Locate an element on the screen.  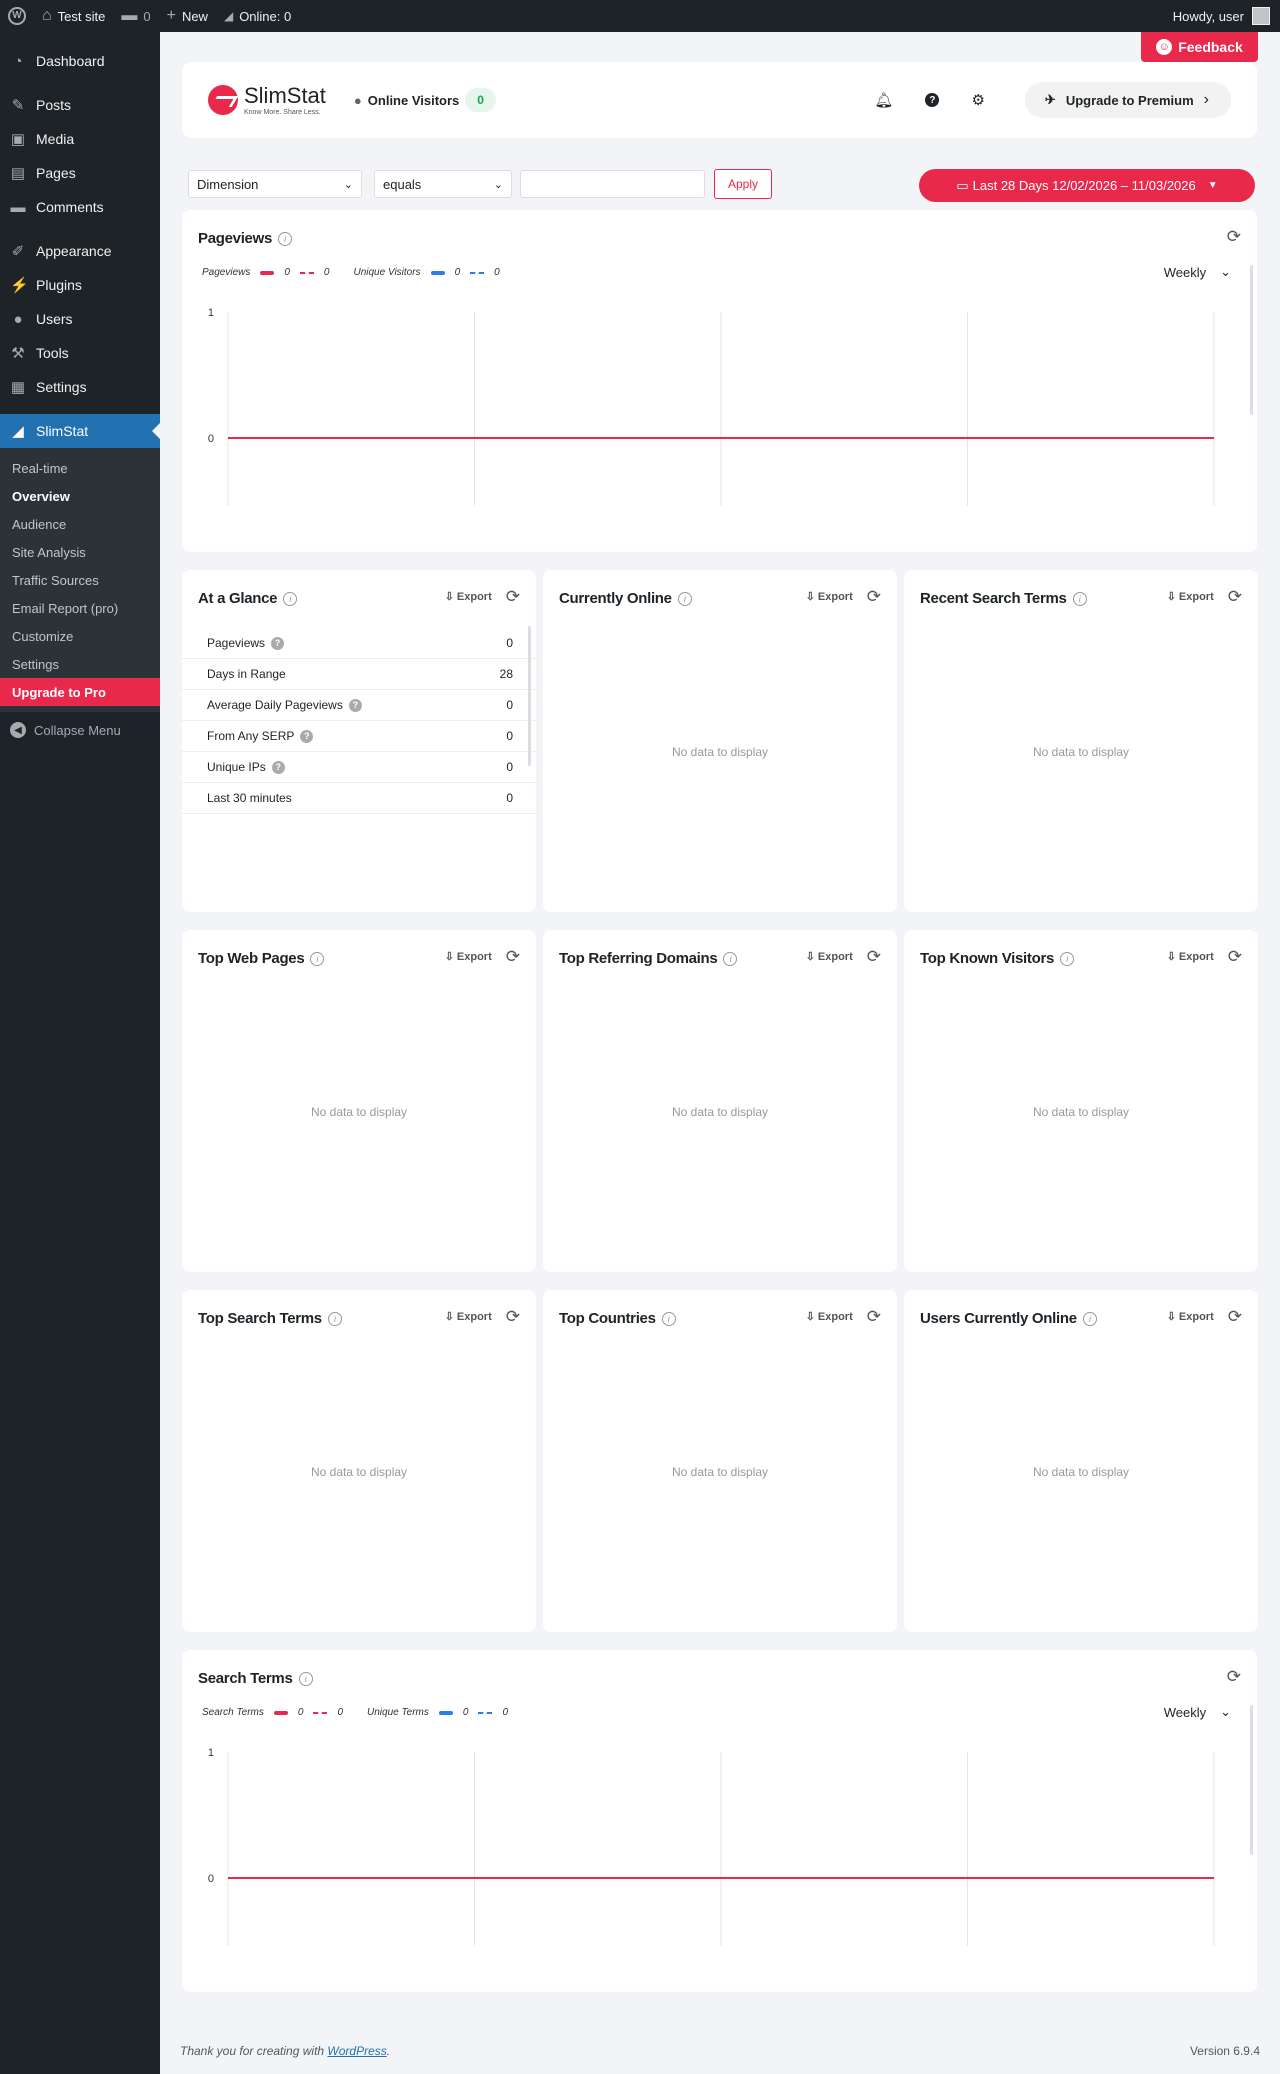
gear-icon: ⚙ is located at coordinates (977, 100).